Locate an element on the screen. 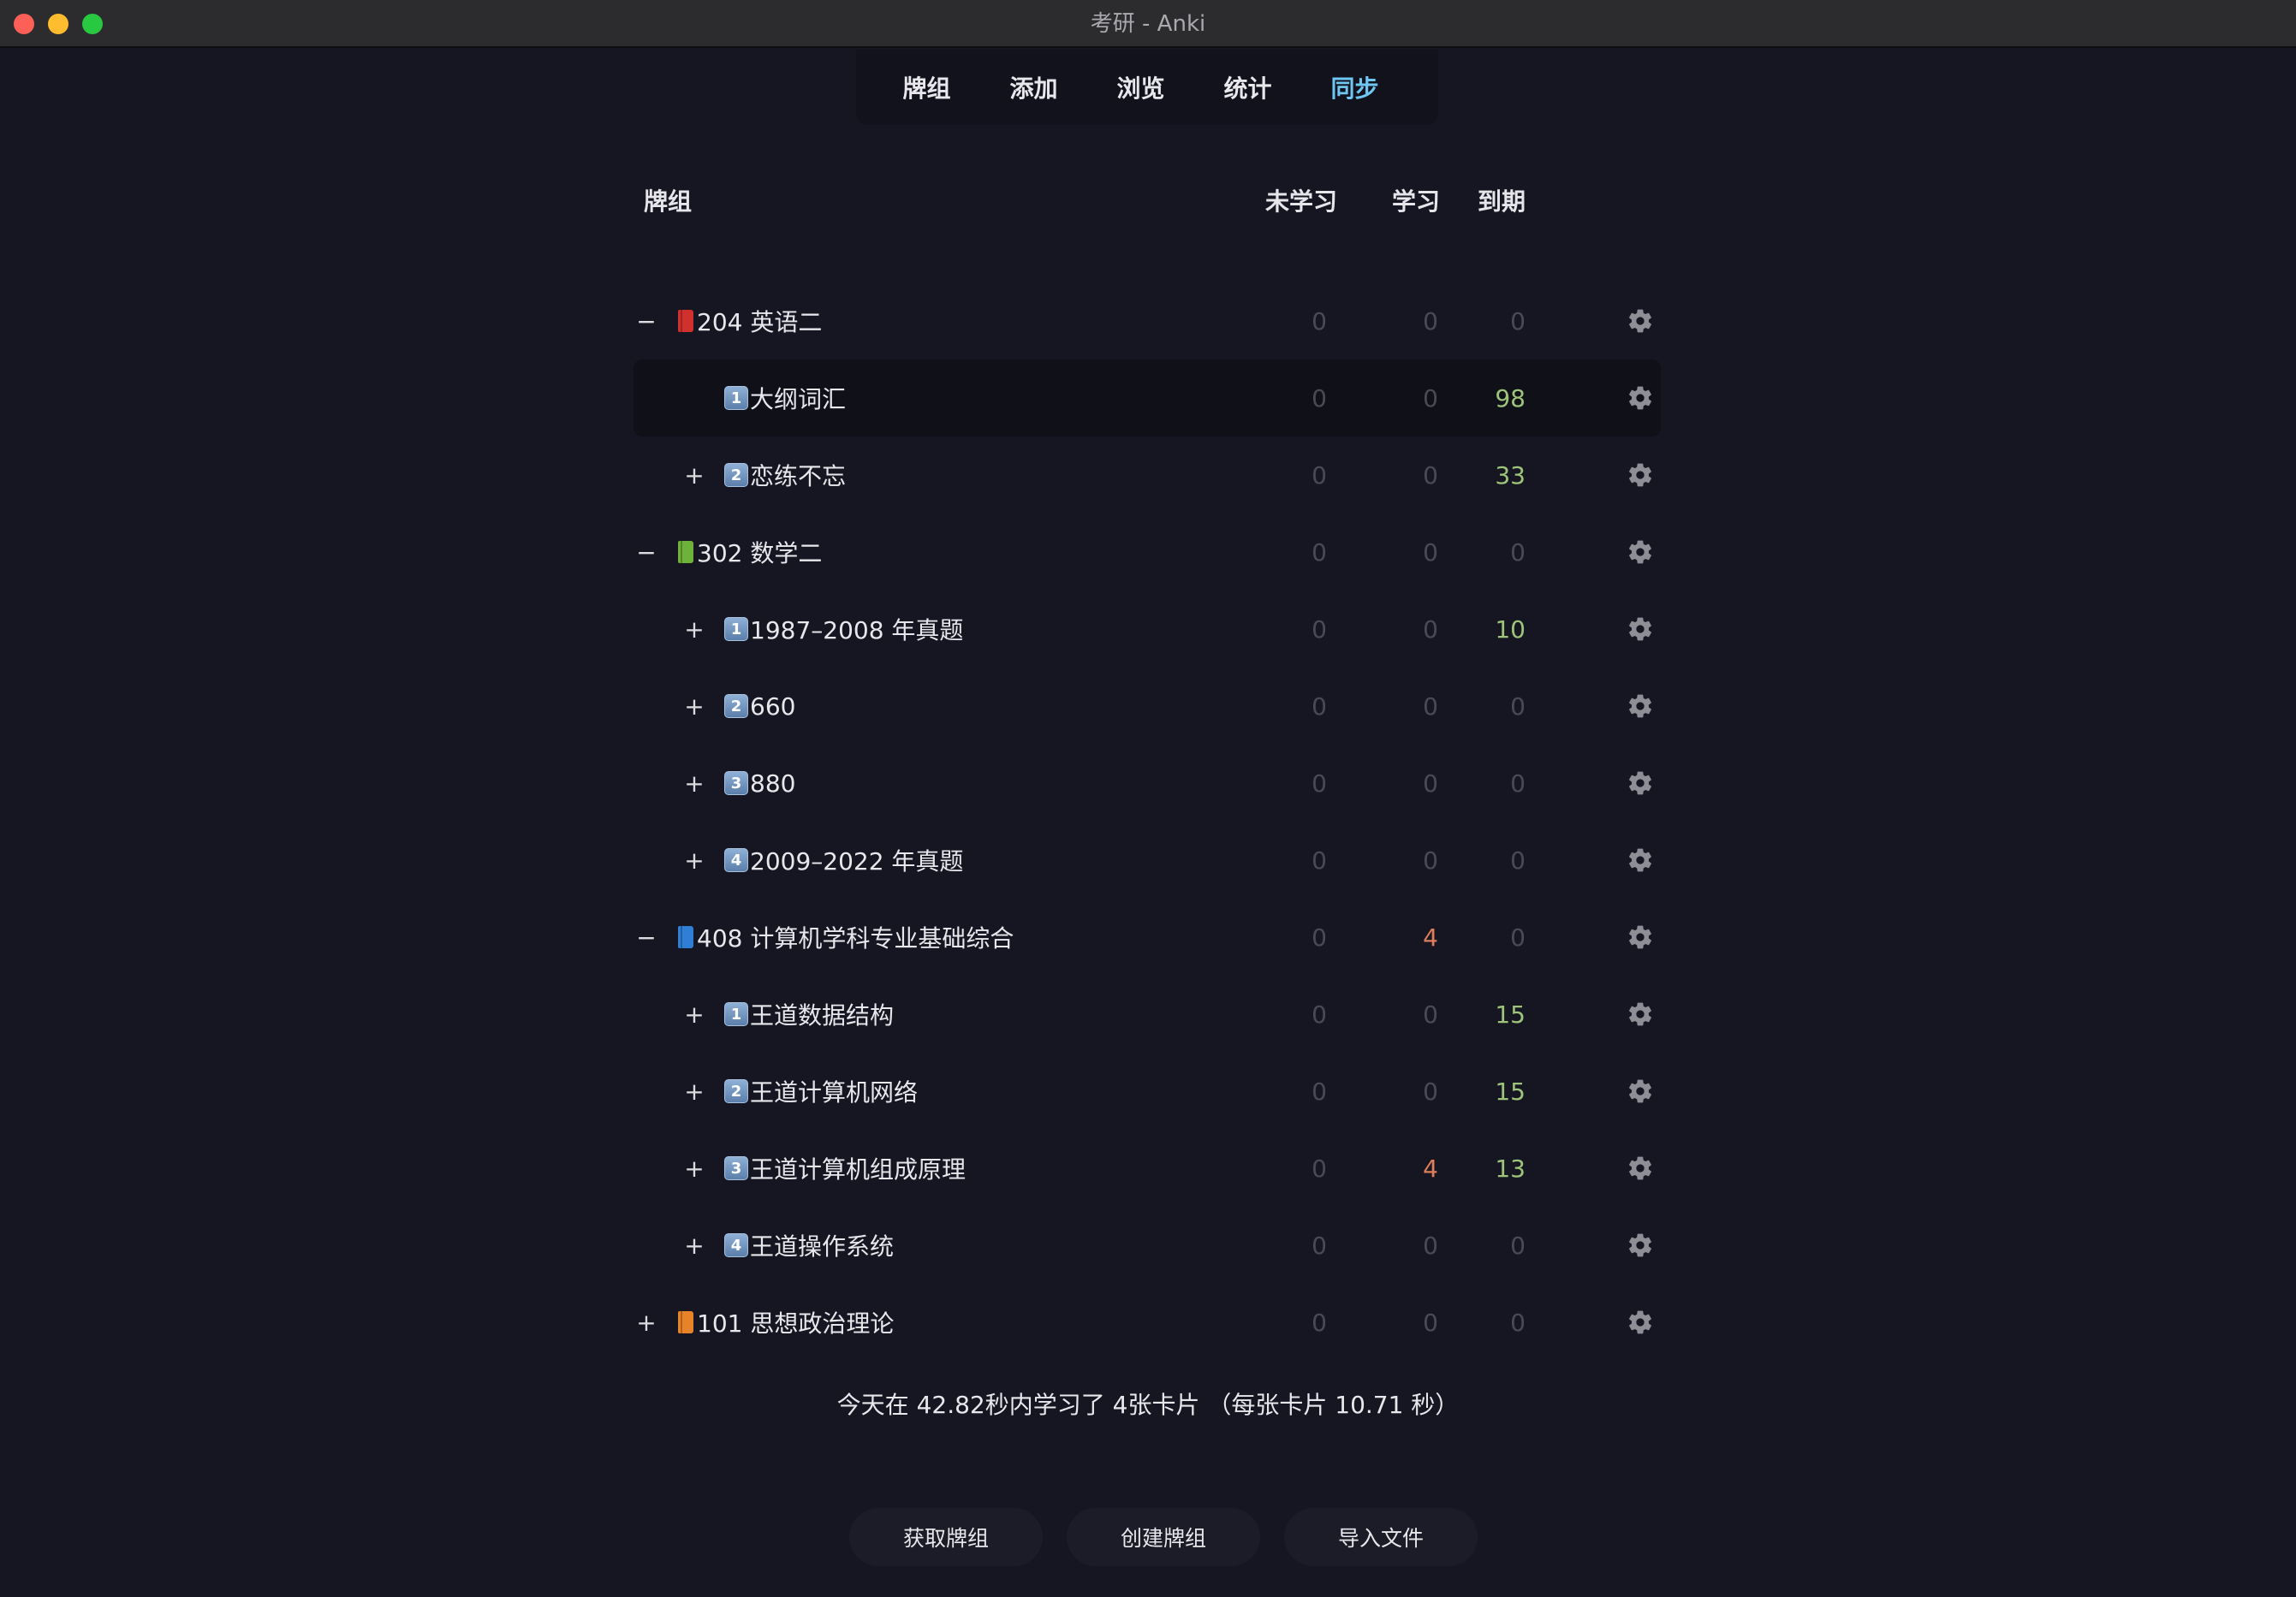  toolbar-decks-button: 牌组 is located at coordinates (926, 87).